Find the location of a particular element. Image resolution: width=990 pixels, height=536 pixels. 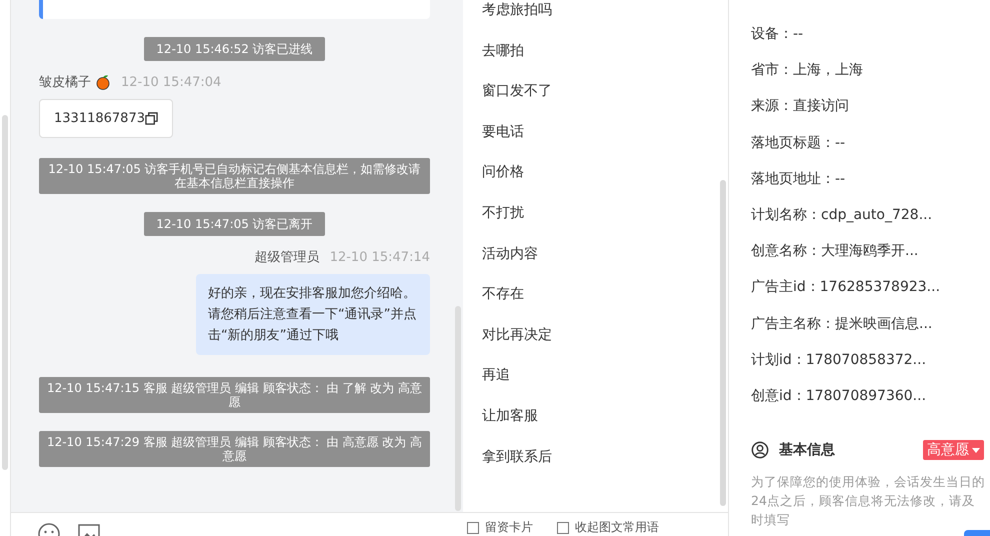

section-title: 基本信息 is located at coordinates (807, 450).